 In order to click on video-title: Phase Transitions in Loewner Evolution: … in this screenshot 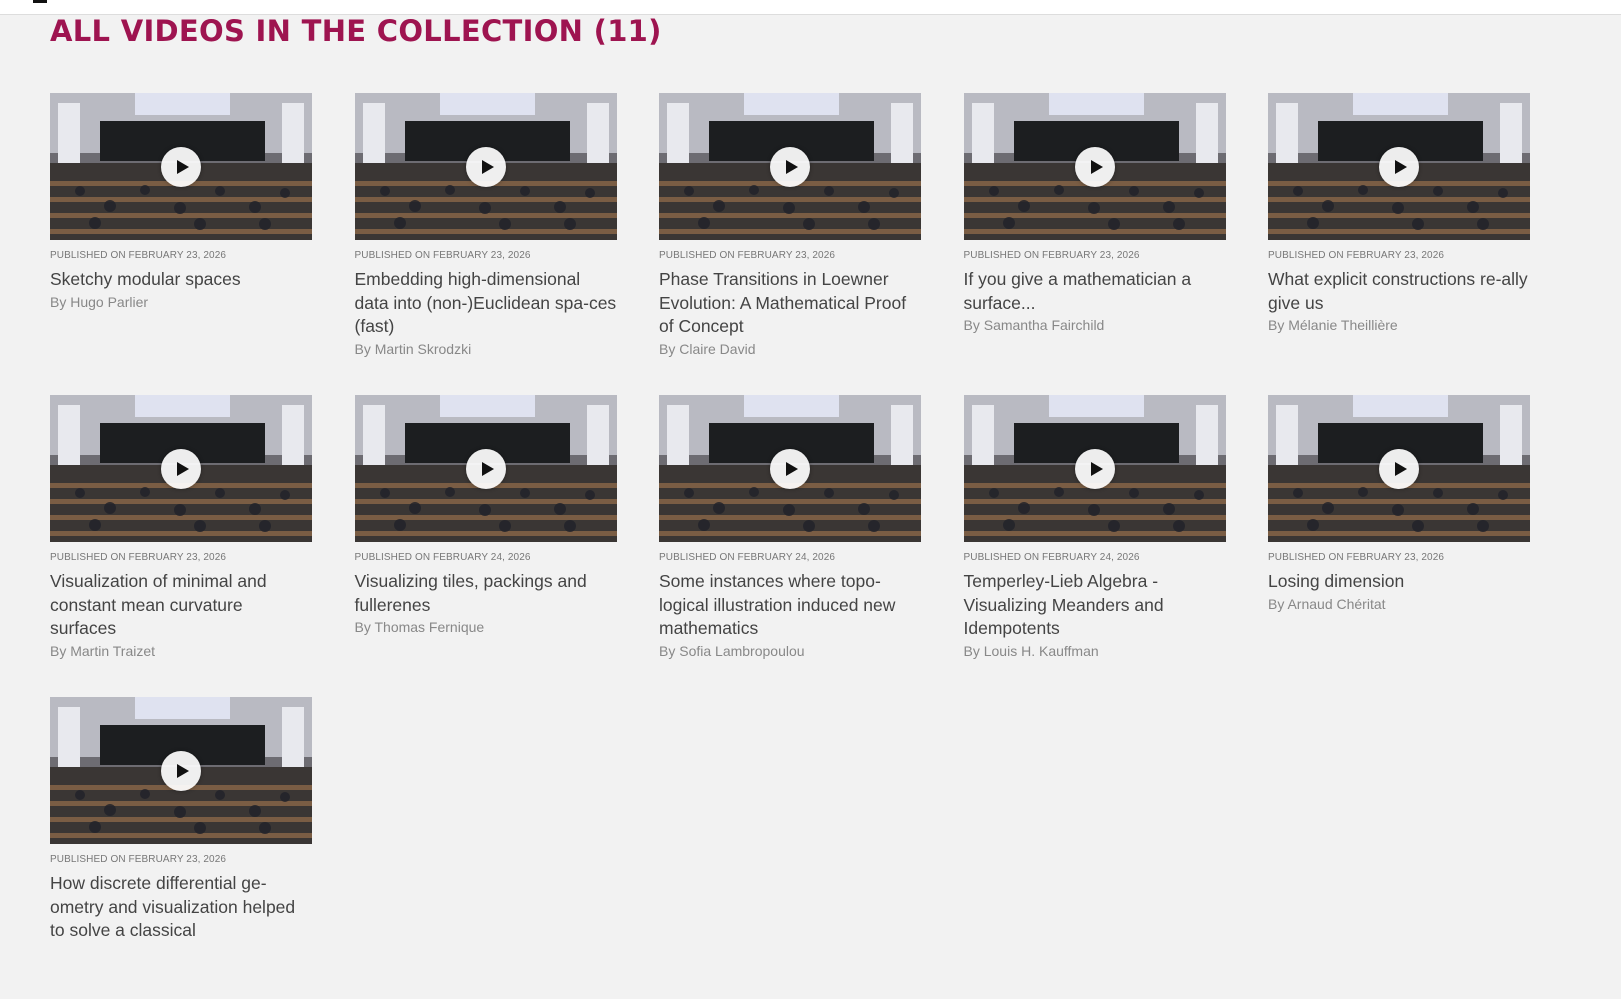, I will do `click(790, 303)`.